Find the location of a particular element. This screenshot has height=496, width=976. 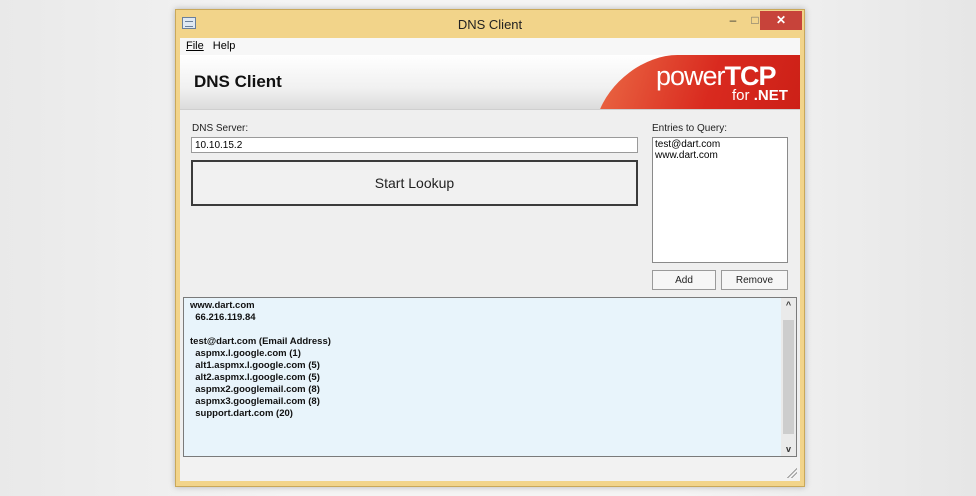

title-bar: DNS Client – □ ✕ is located at coordinates (490, 24).